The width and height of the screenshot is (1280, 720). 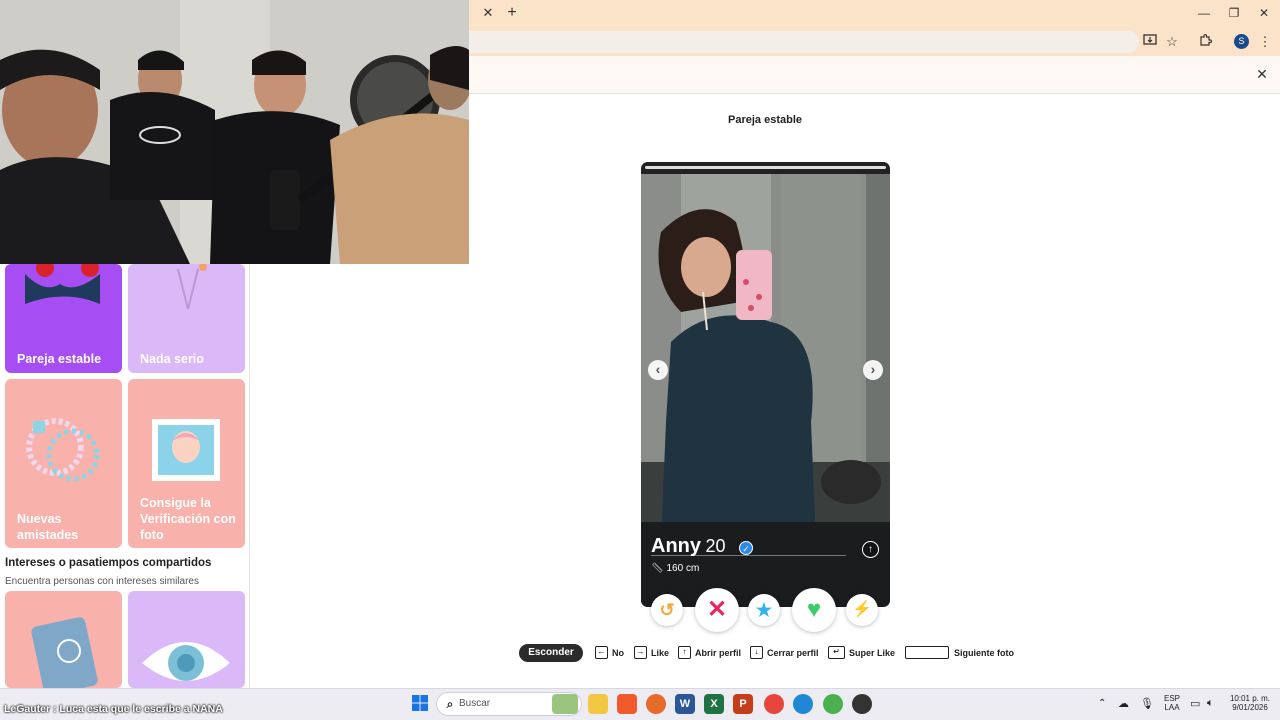 I want to click on card-nuevas-amistades: Nuevas amistades, so click(x=63, y=463).